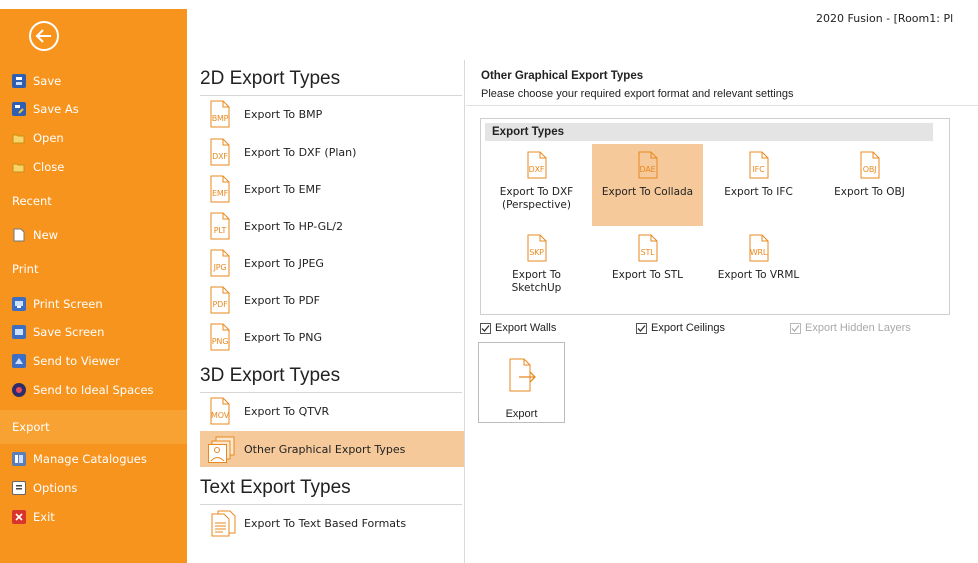 The width and height of the screenshot is (978, 563). What do you see at coordinates (648, 248) in the screenshot?
I see `stl-file-icon: STL` at bounding box center [648, 248].